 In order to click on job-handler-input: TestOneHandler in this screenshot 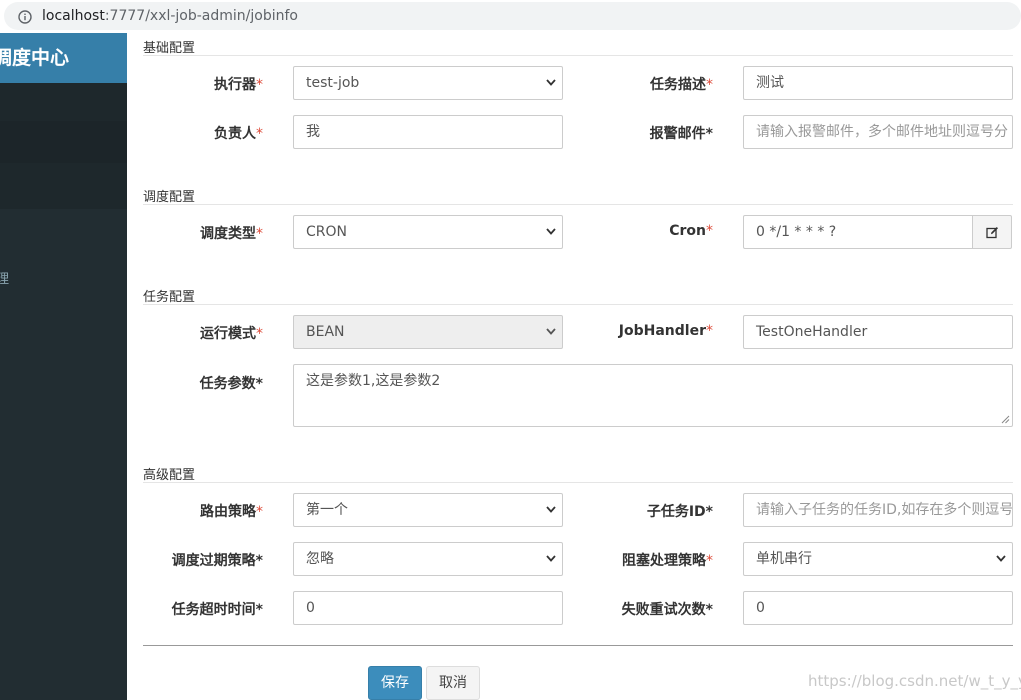, I will do `click(878, 332)`.